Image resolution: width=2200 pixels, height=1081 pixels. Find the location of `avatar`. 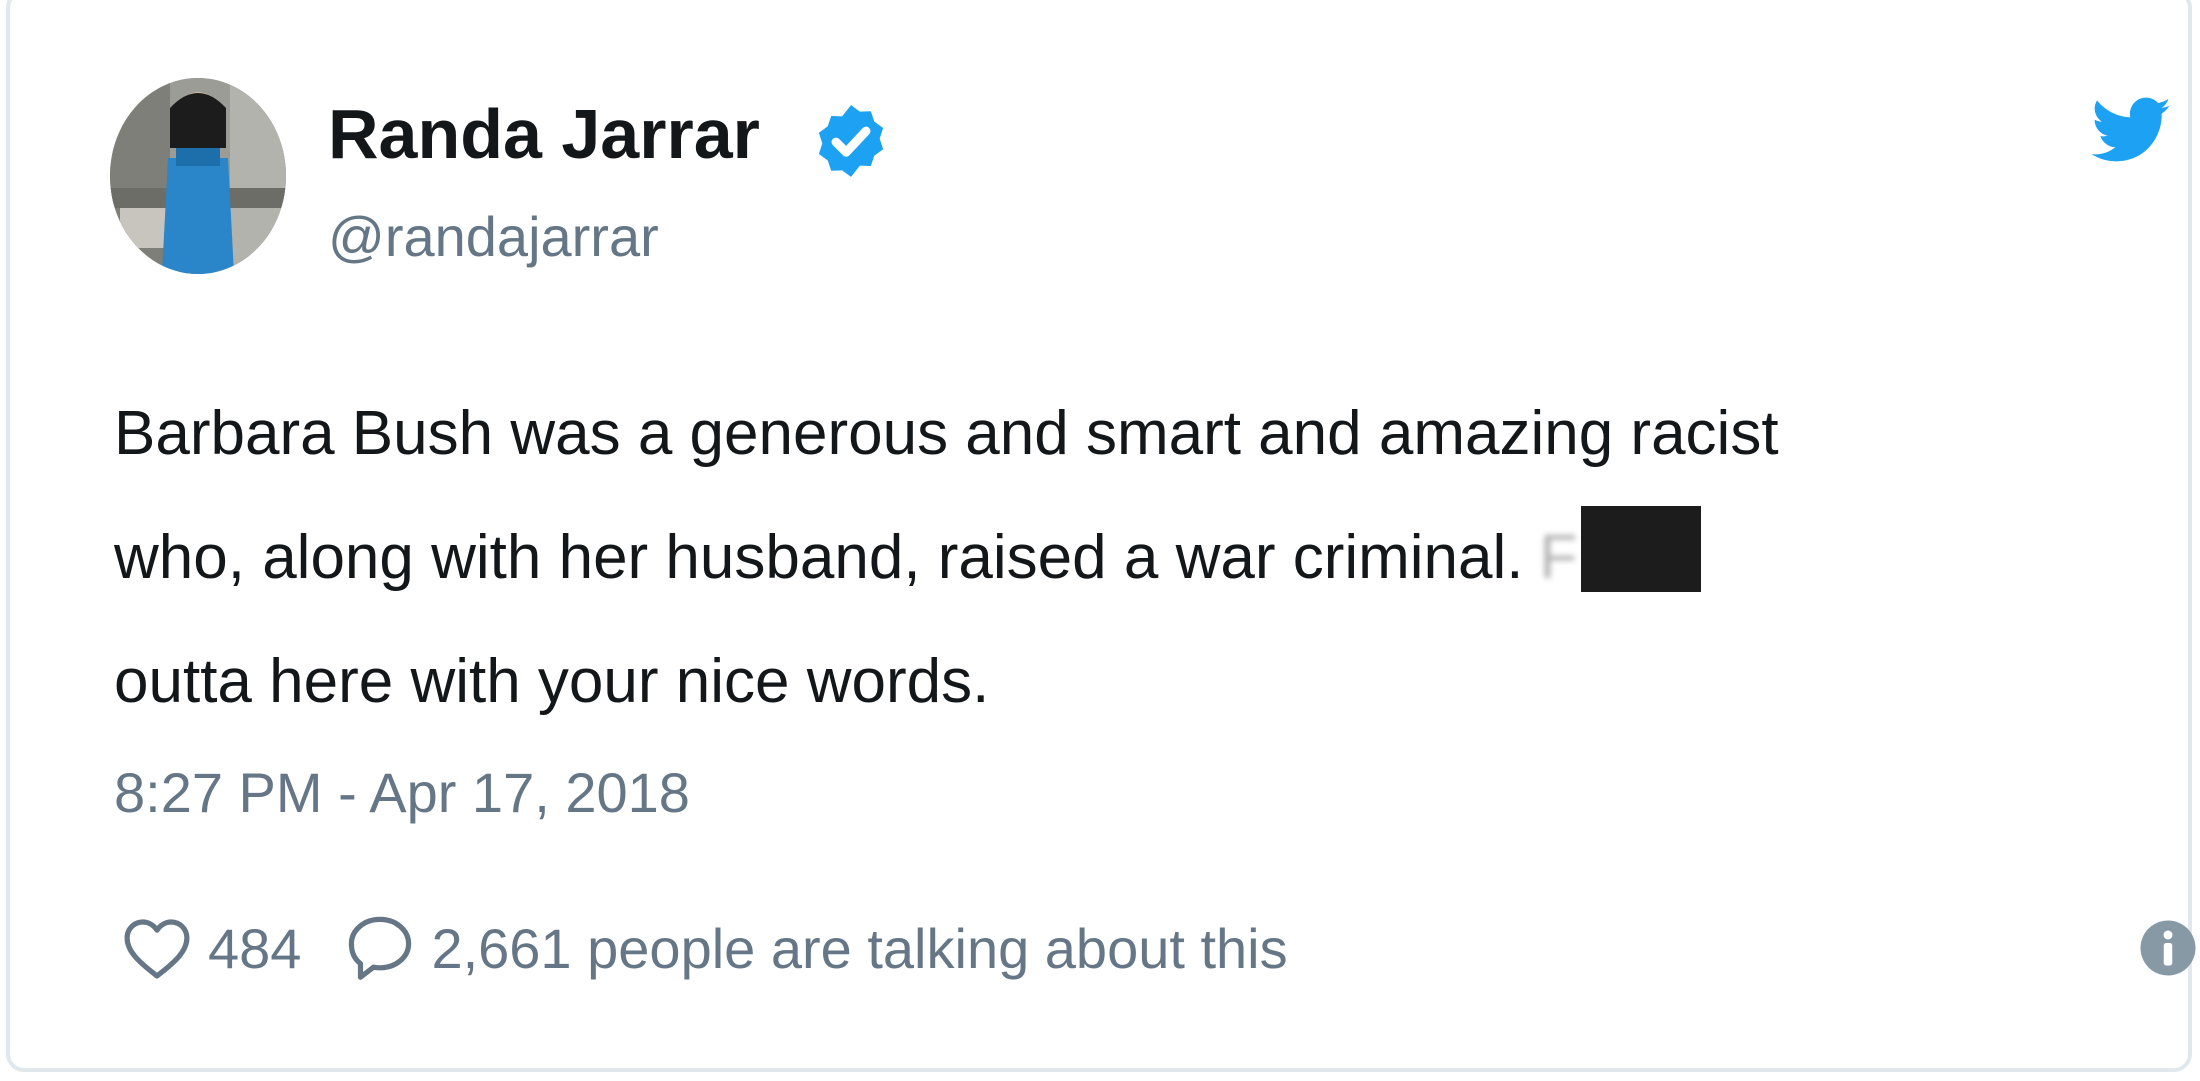

avatar is located at coordinates (198, 176).